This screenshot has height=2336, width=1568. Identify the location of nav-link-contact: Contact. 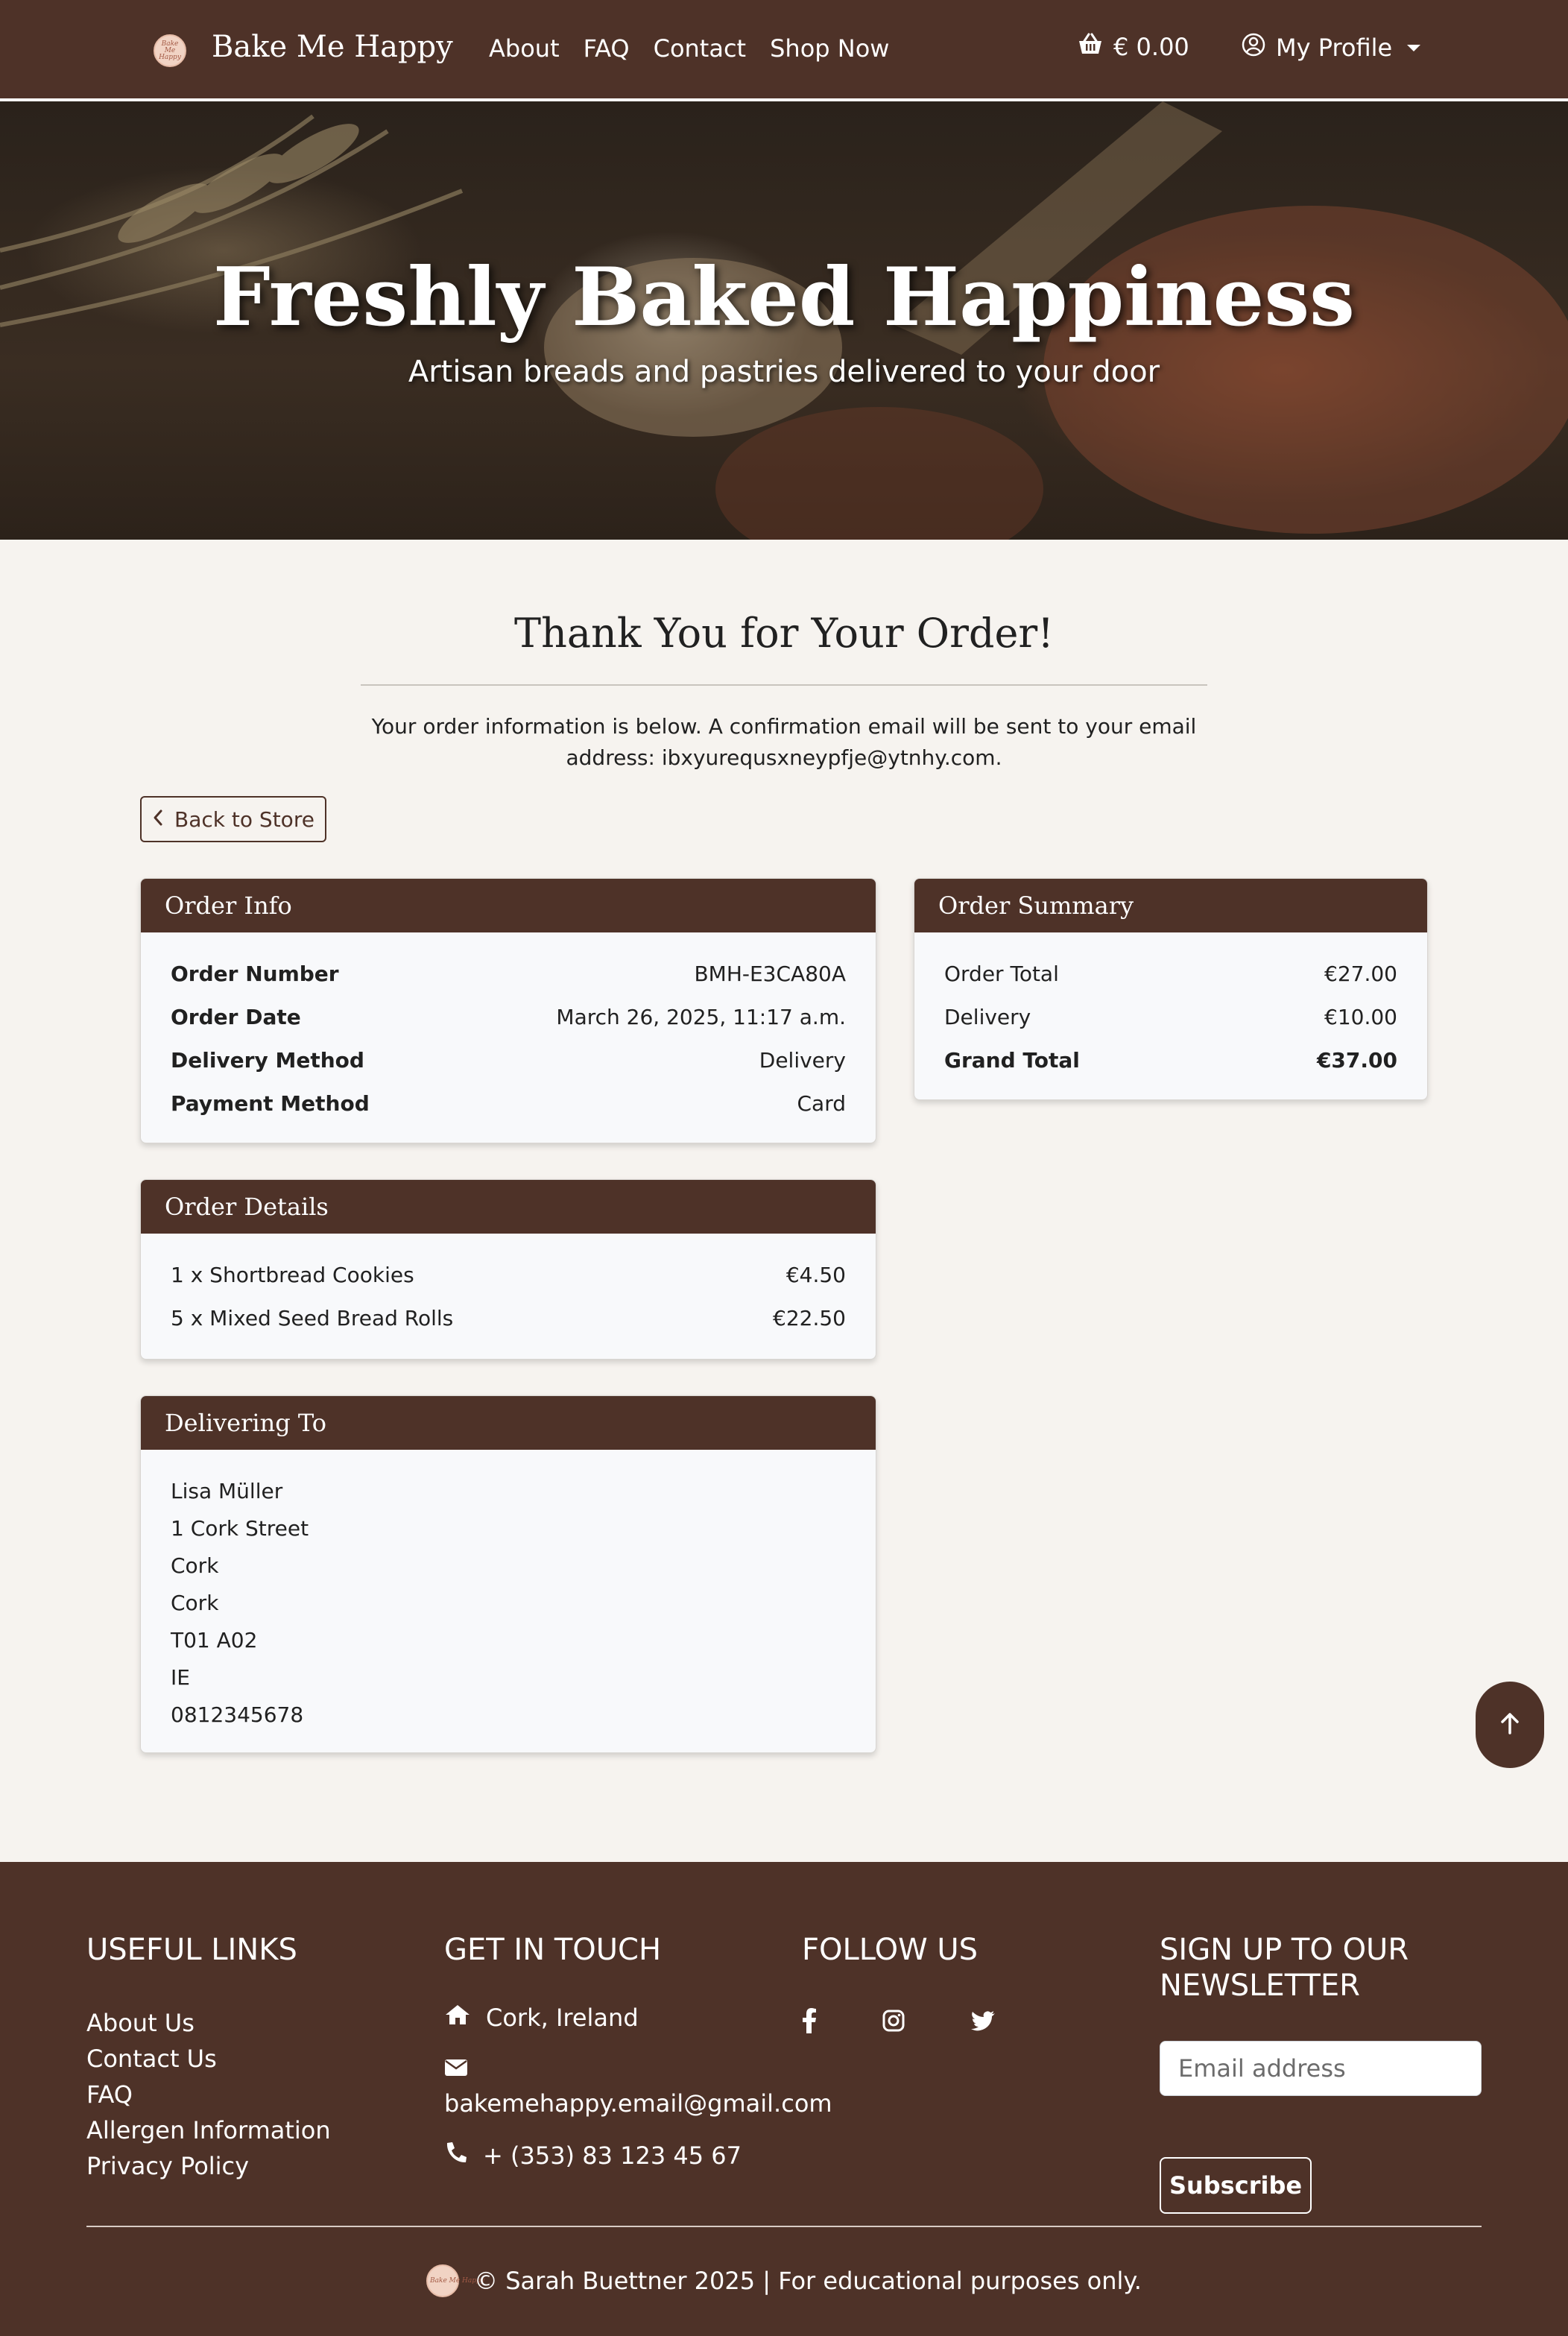
(700, 49).